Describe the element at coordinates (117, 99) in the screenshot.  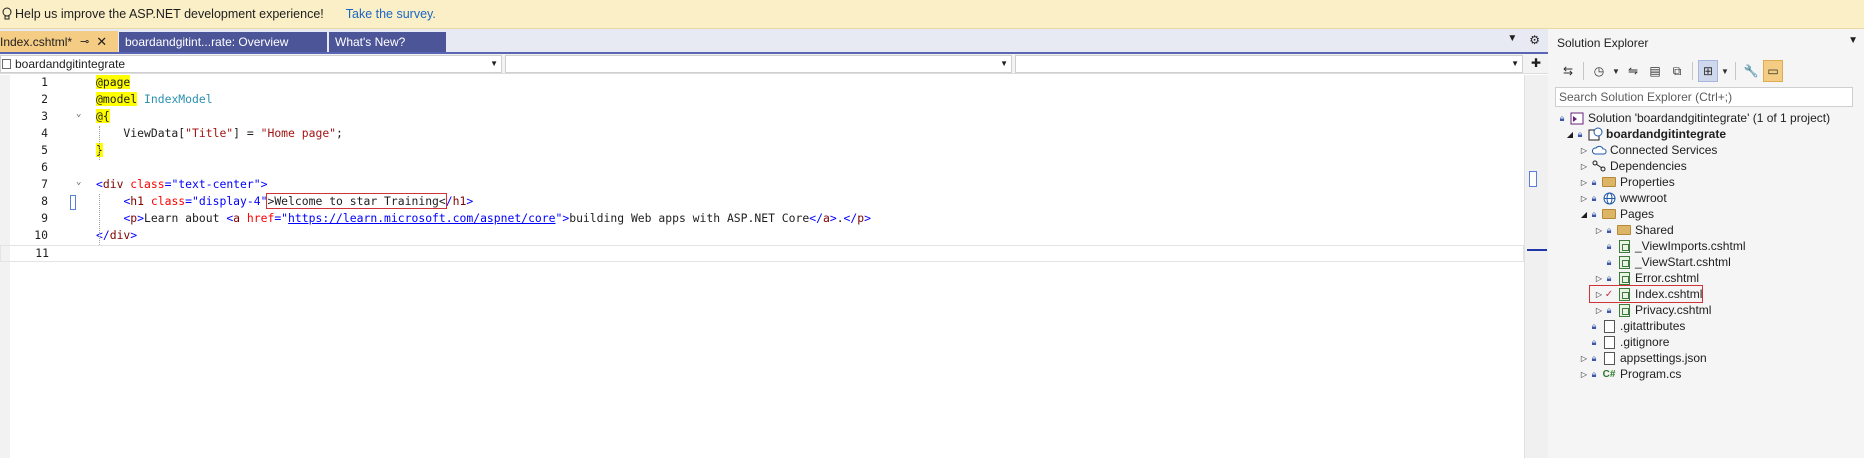
I see `code-token: @model` at that location.